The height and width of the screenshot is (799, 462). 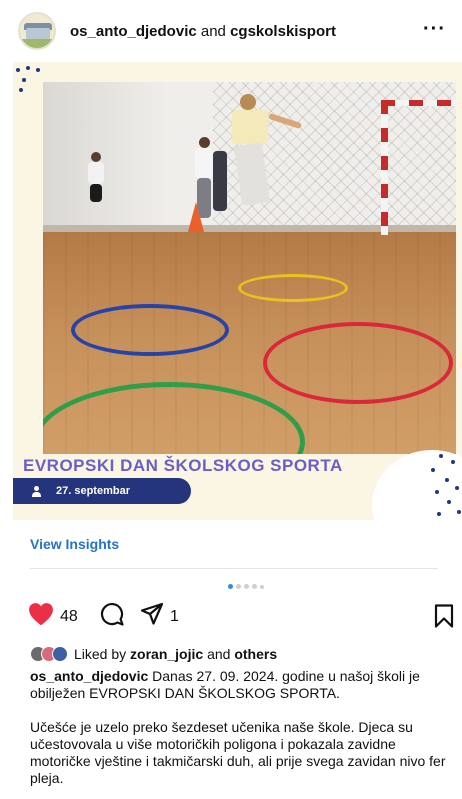 What do you see at coordinates (418, 103) in the screenshot?
I see `goal-crossbar` at bounding box center [418, 103].